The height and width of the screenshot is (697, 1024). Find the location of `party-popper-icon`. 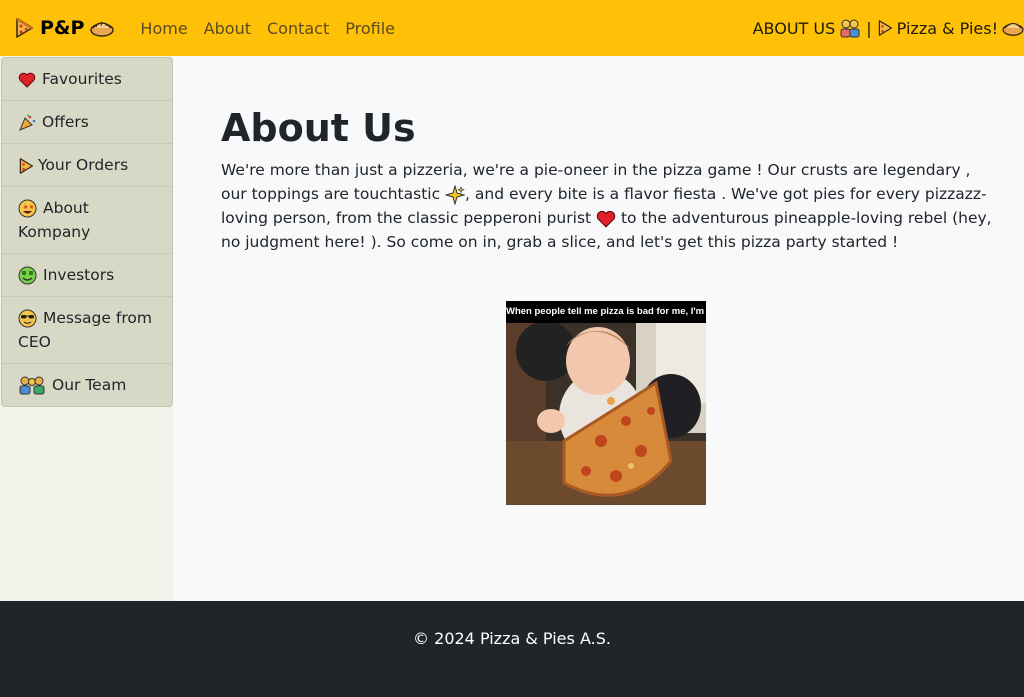

party-popper-icon is located at coordinates (27, 122).